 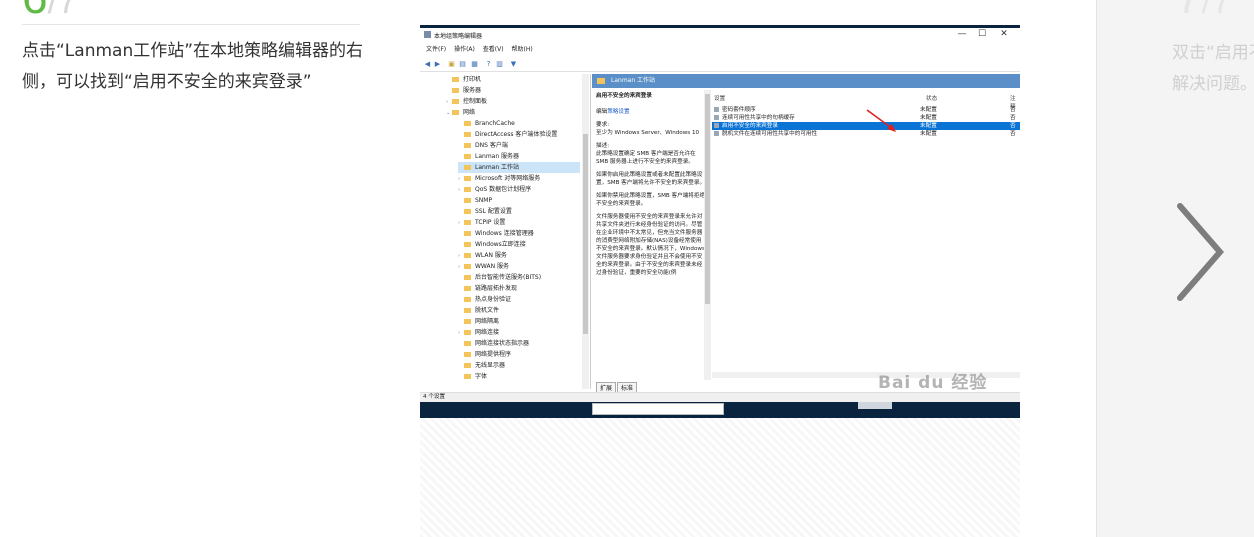 I want to click on step-divider, so click(x=191, y=24).